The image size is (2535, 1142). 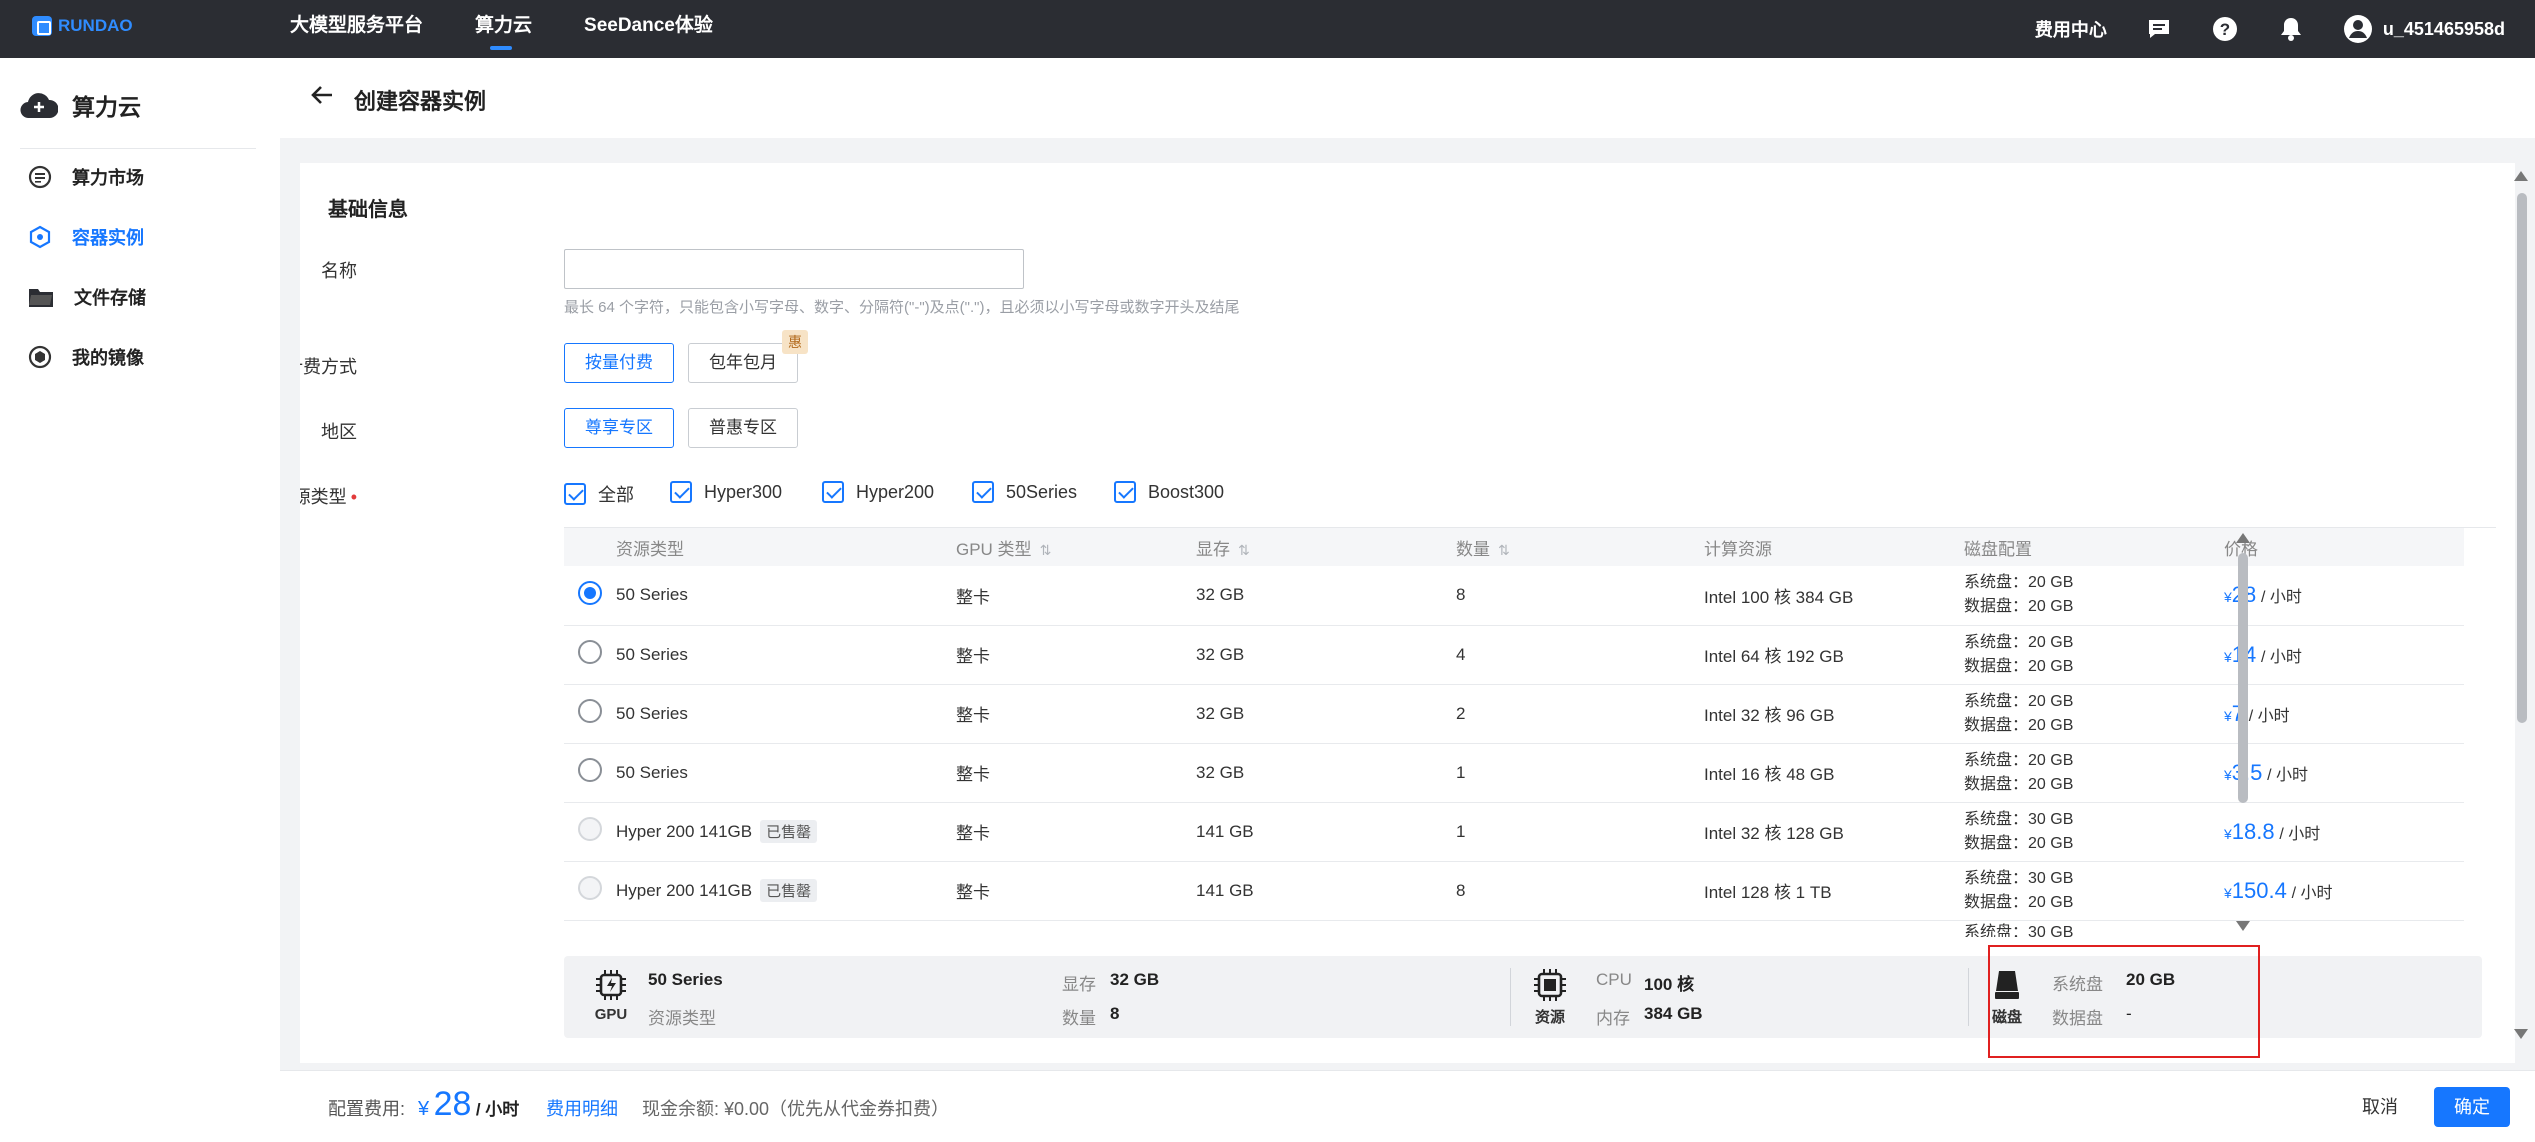 I want to click on cell-resource-type: 50 Series, so click(x=786, y=773).